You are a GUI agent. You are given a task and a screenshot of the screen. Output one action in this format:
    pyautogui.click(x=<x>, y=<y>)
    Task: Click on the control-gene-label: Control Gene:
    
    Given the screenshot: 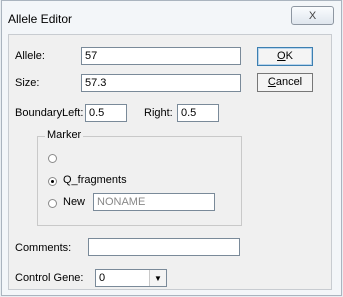 What is the action you would take?
    pyautogui.click(x=49, y=278)
    